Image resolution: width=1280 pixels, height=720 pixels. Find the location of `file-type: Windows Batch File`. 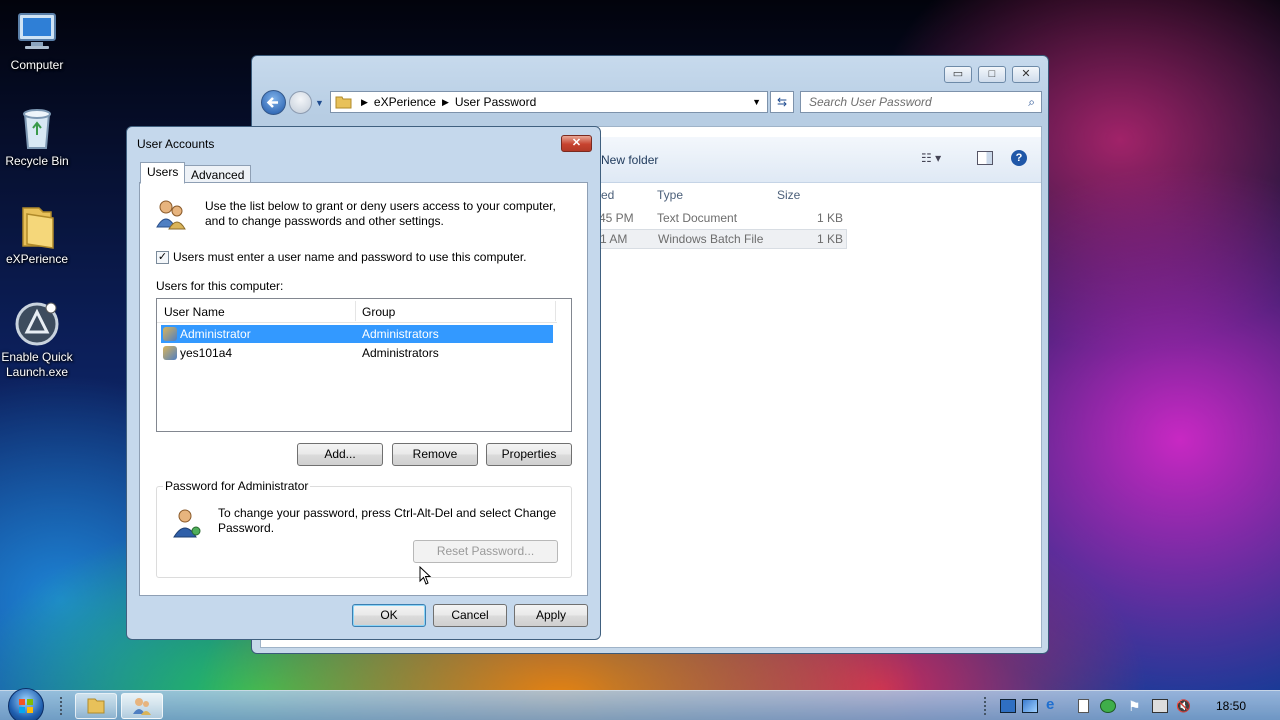

file-type: Windows Batch File is located at coordinates (711, 239).